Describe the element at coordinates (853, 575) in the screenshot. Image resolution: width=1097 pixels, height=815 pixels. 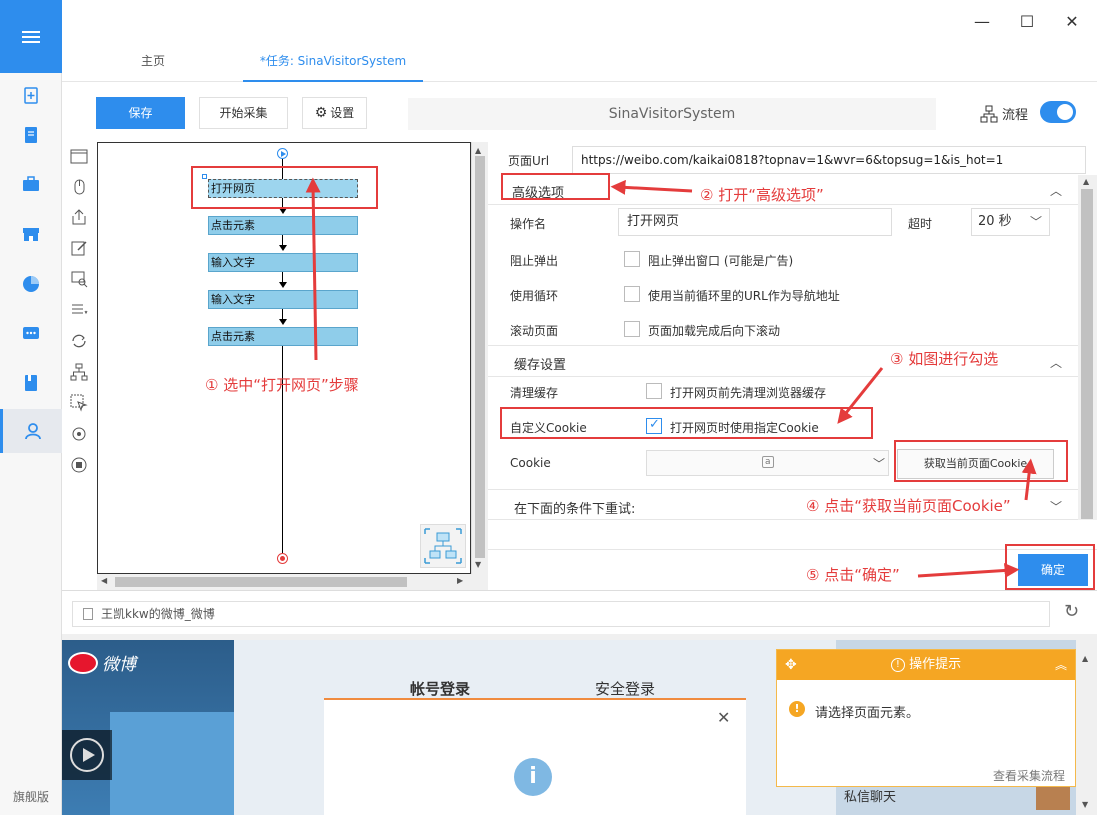
I see `annotation-step-5: ⑤ 点击“确定”` at that location.